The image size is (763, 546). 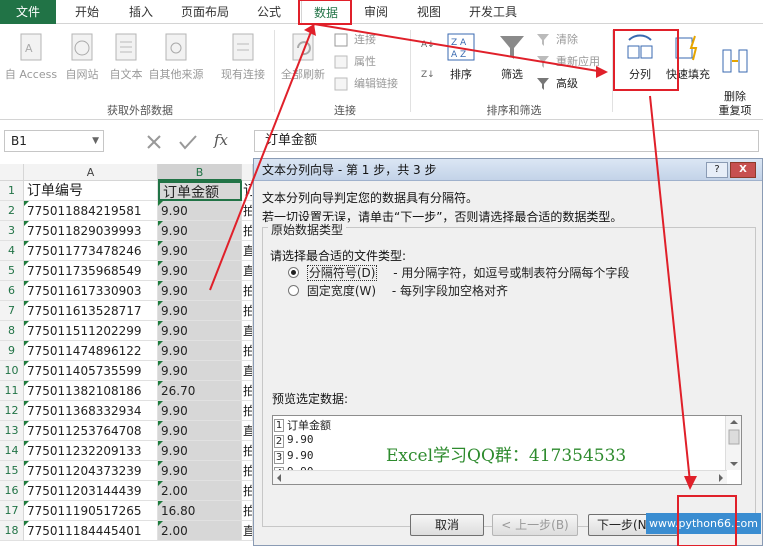 What do you see at coordinates (91, 371) in the screenshot?
I see `cell-a: 775011405735599` at bounding box center [91, 371].